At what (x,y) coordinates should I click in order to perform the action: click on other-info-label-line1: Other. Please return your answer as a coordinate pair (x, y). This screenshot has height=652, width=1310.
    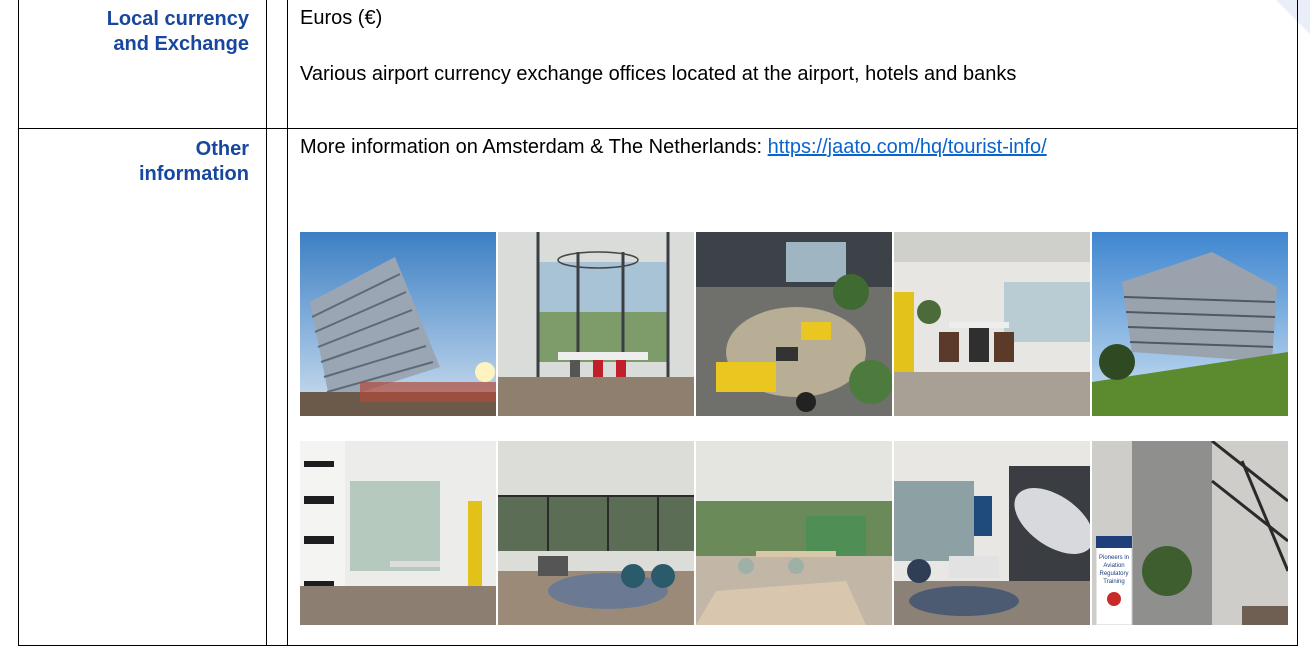
    Looking at the image, I should click on (222, 149).